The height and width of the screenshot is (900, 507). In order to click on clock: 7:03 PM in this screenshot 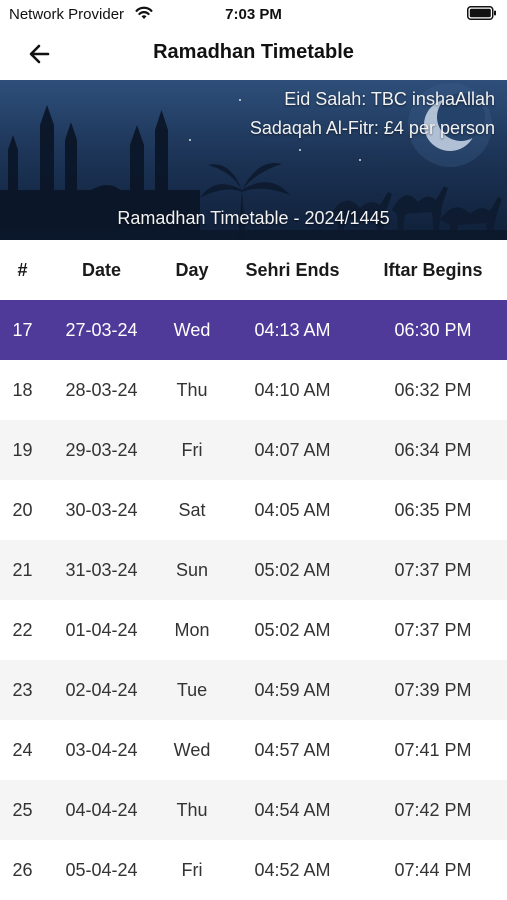, I will do `click(253, 14)`.